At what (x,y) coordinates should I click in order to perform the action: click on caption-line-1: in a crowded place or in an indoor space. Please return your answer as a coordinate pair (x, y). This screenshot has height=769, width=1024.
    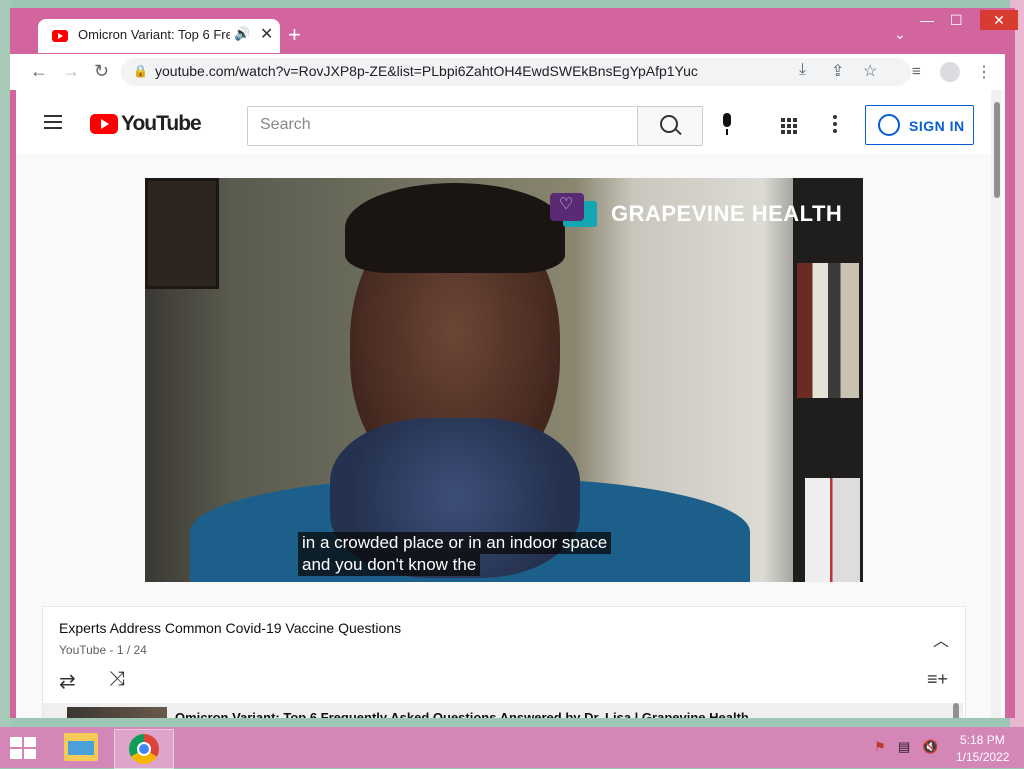
    Looking at the image, I should click on (455, 543).